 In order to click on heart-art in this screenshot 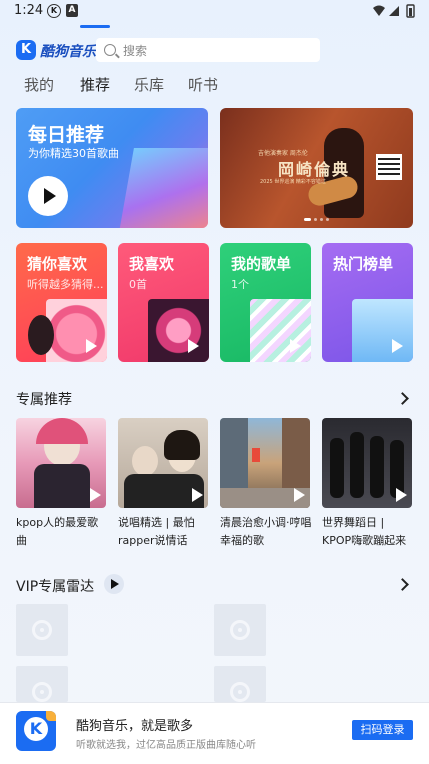, I will do `click(178, 330)`.